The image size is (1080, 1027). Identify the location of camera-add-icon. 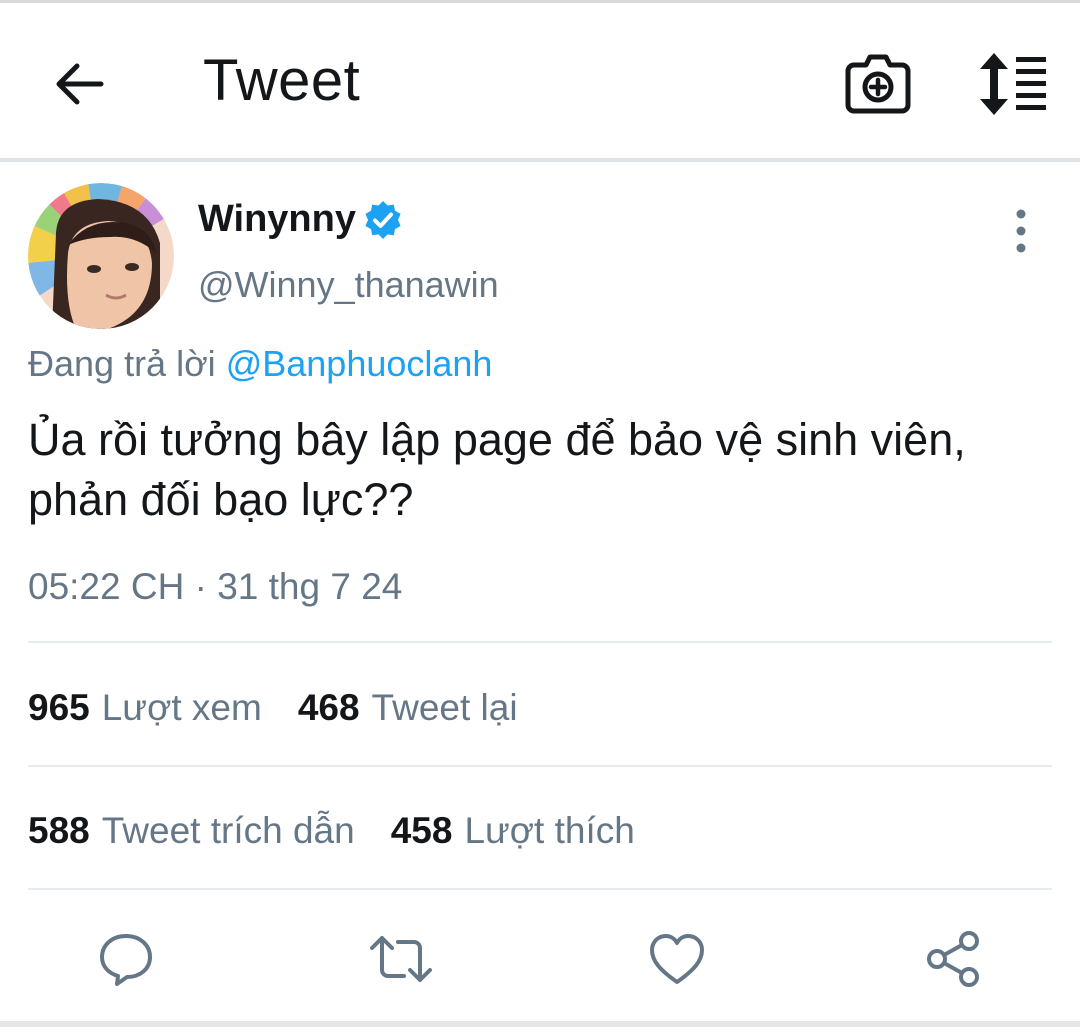
(878, 84).